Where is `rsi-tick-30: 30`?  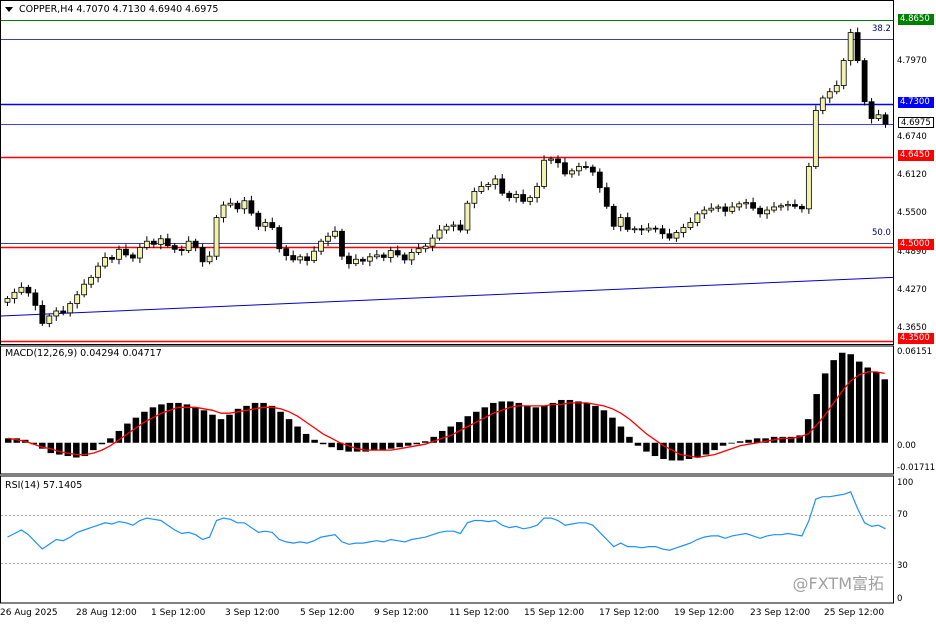 rsi-tick-30: 30 is located at coordinates (902, 566).